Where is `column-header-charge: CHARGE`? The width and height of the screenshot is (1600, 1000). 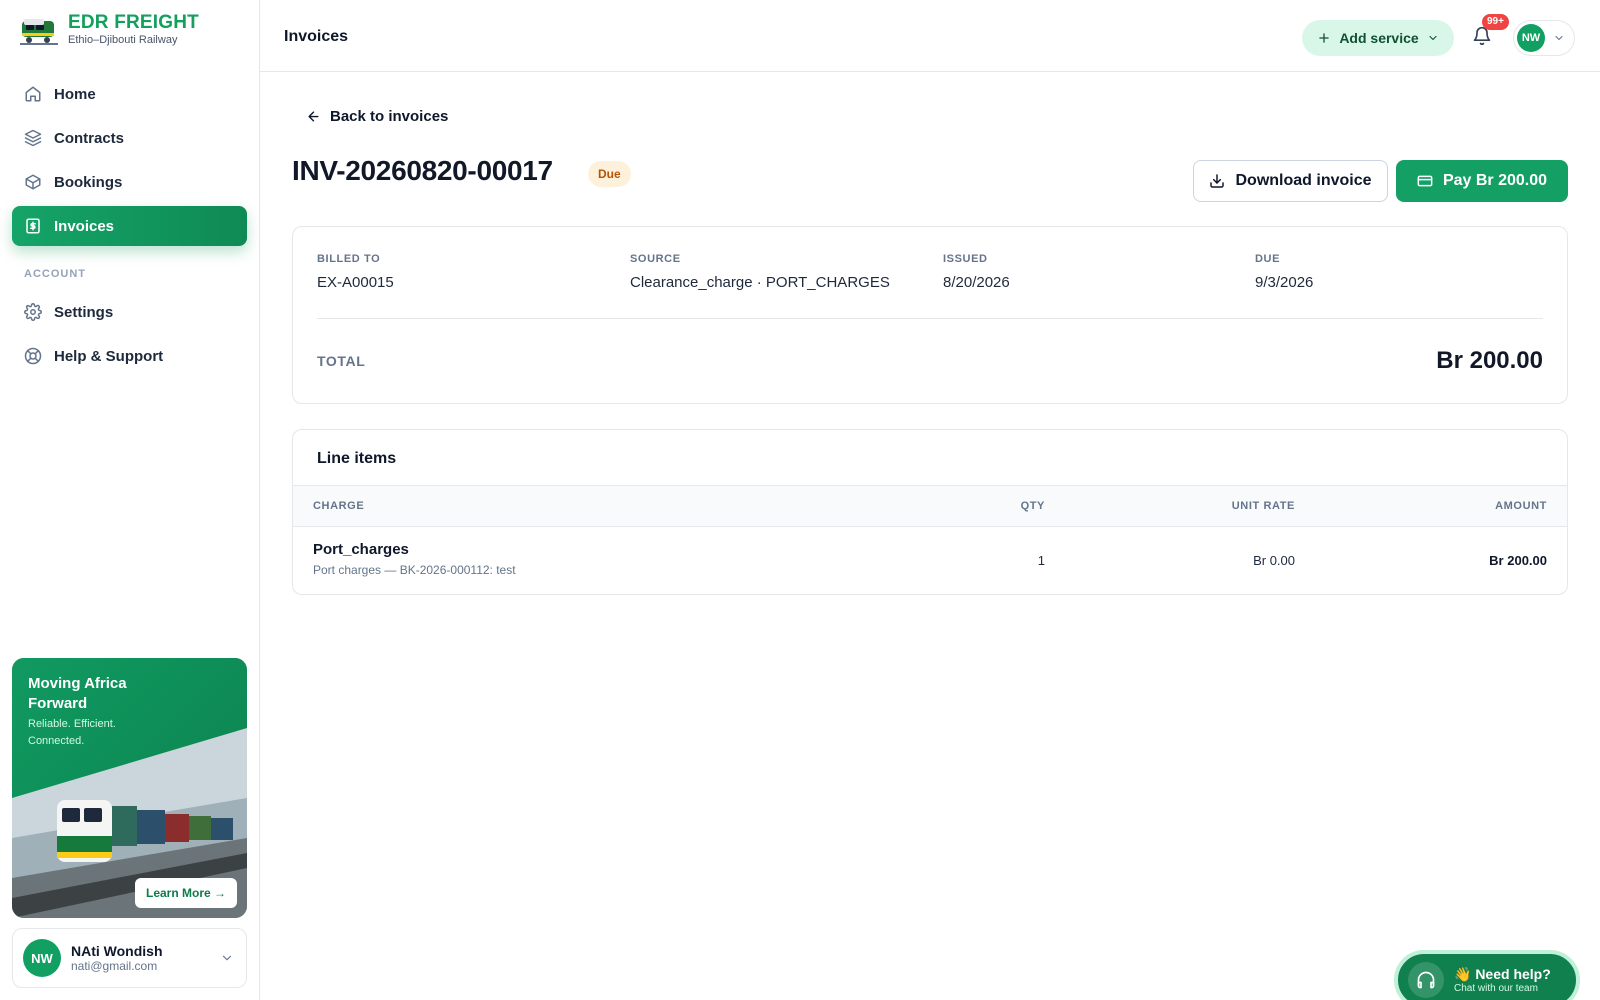
column-header-charge: CHARGE is located at coordinates (339, 506).